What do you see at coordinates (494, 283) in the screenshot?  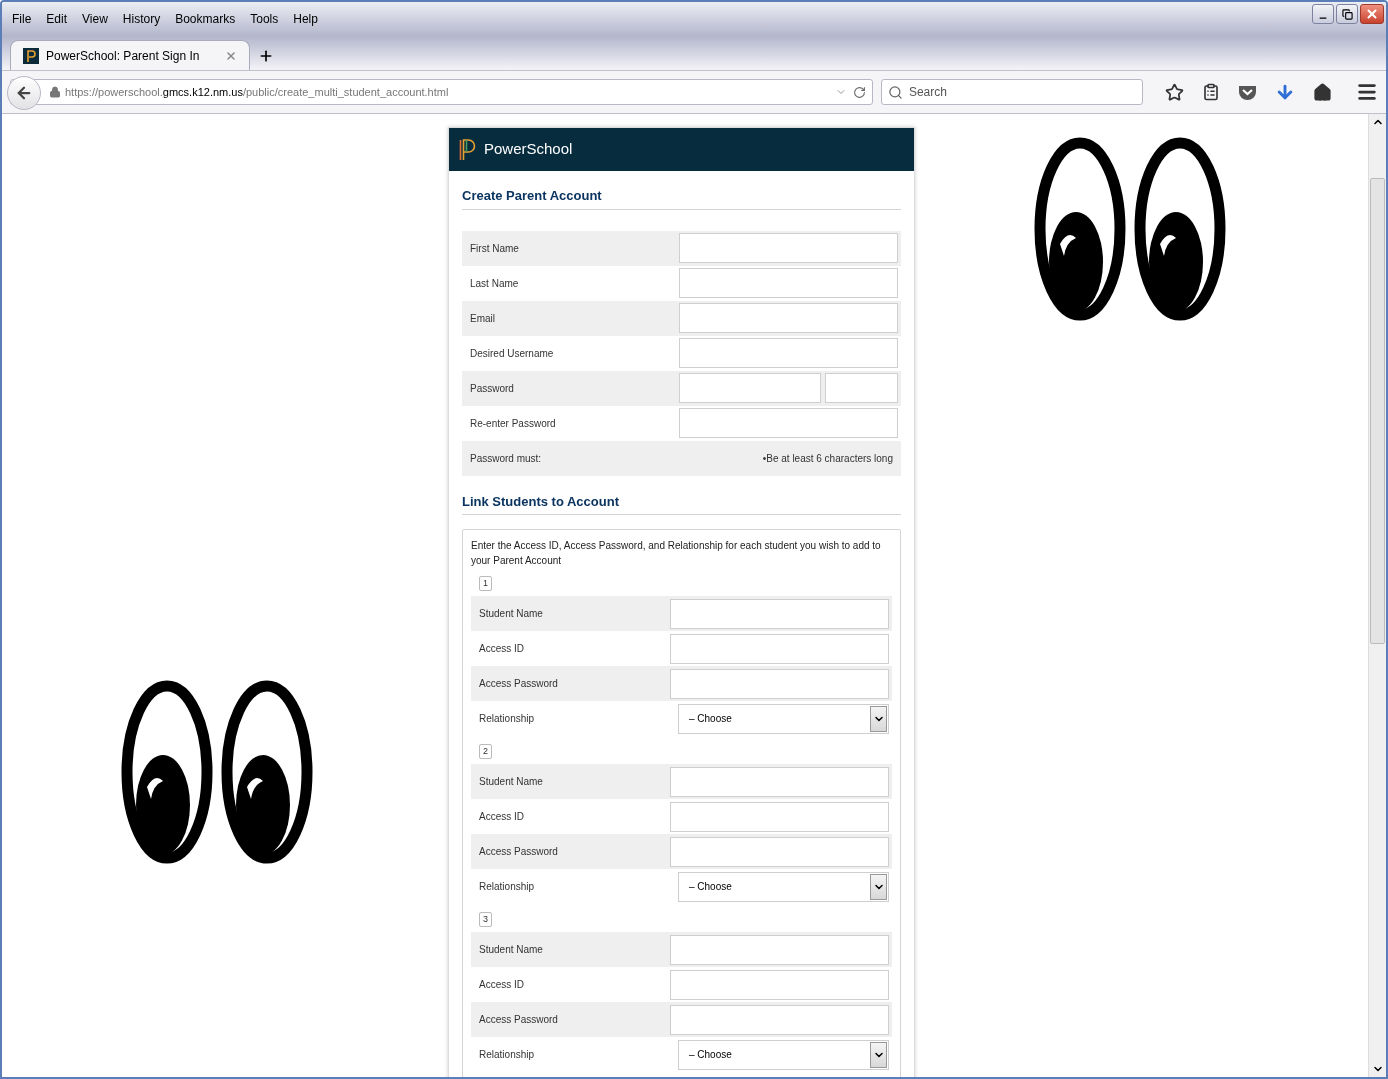 I see `field-label: Last Name` at bounding box center [494, 283].